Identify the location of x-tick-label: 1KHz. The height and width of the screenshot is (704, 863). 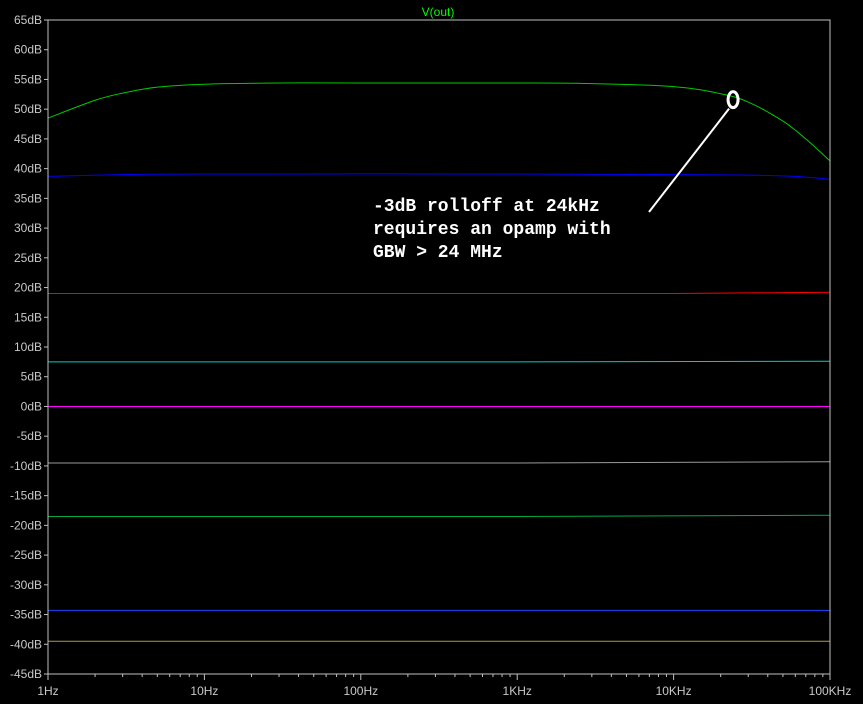
(517, 691).